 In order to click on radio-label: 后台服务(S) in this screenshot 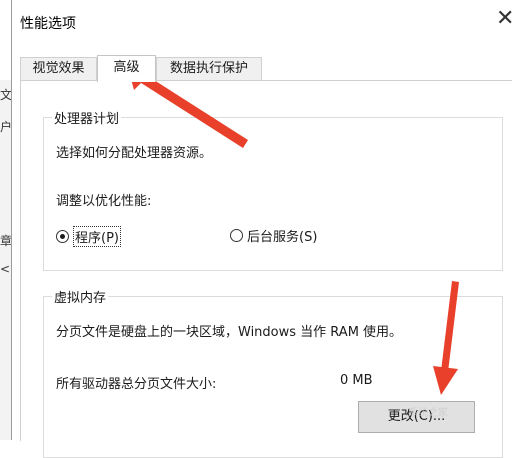, I will do `click(282, 237)`.